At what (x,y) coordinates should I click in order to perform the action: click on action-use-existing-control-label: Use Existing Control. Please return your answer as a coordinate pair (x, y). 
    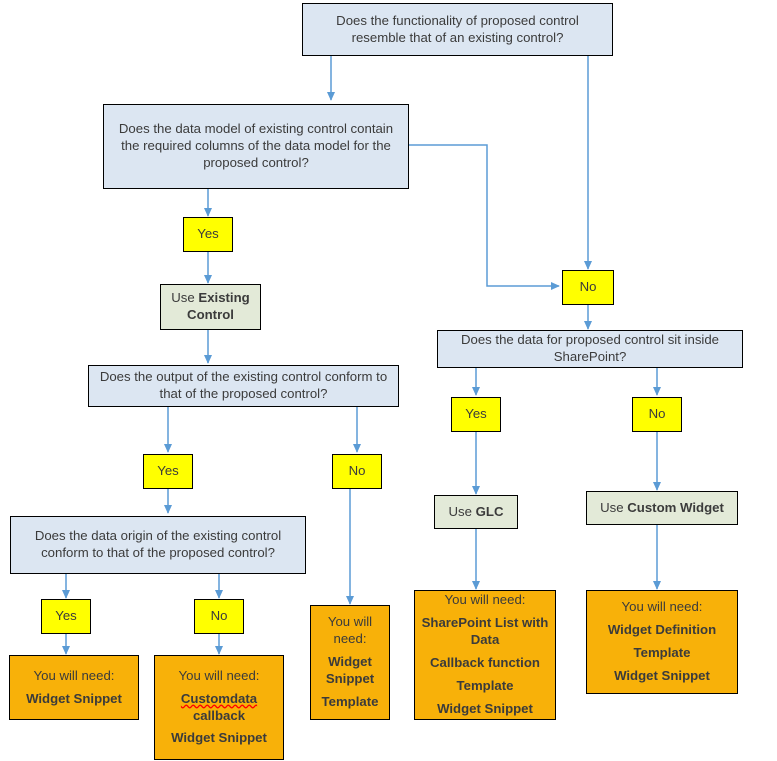
    Looking at the image, I should click on (210, 307).